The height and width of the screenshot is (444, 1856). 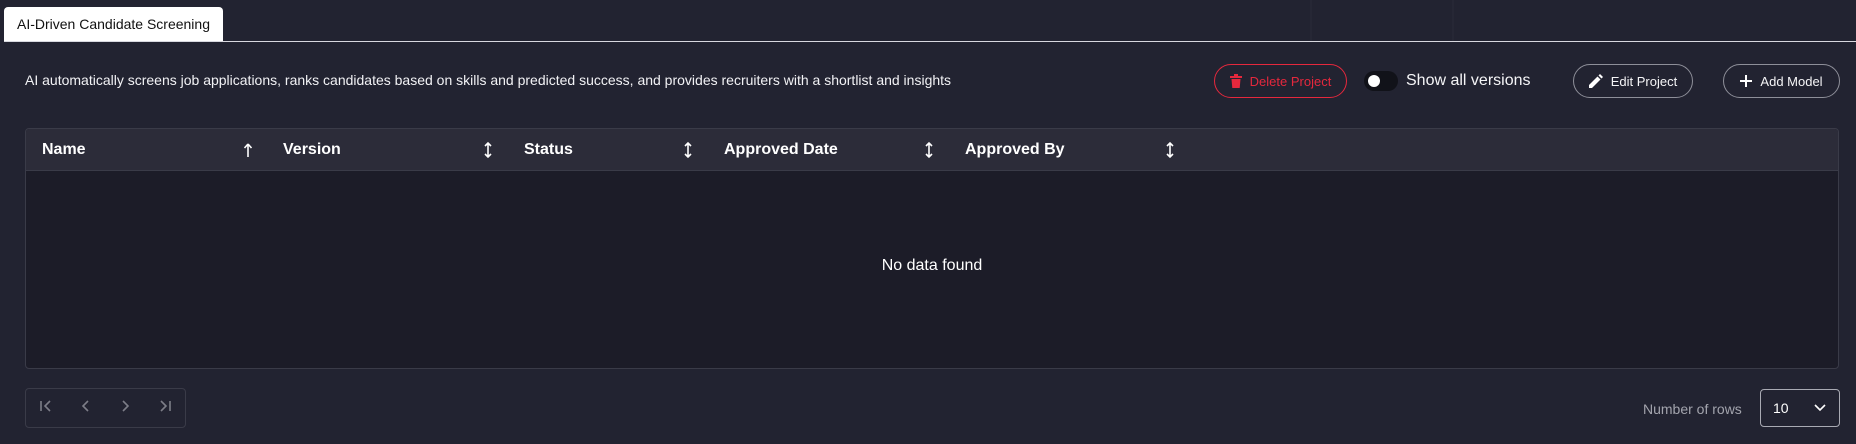 What do you see at coordinates (1644, 81) in the screenshot?
I see `edit-project-label: Edit Project` at bounding box center [1644, 81].